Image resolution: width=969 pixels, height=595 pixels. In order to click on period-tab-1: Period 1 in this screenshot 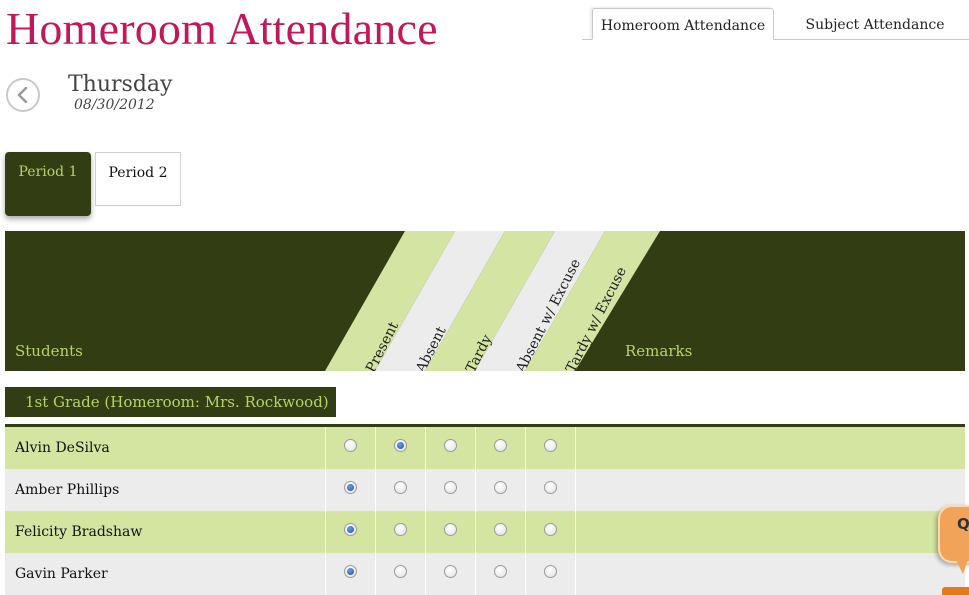, I will do `click(48, 184)`.